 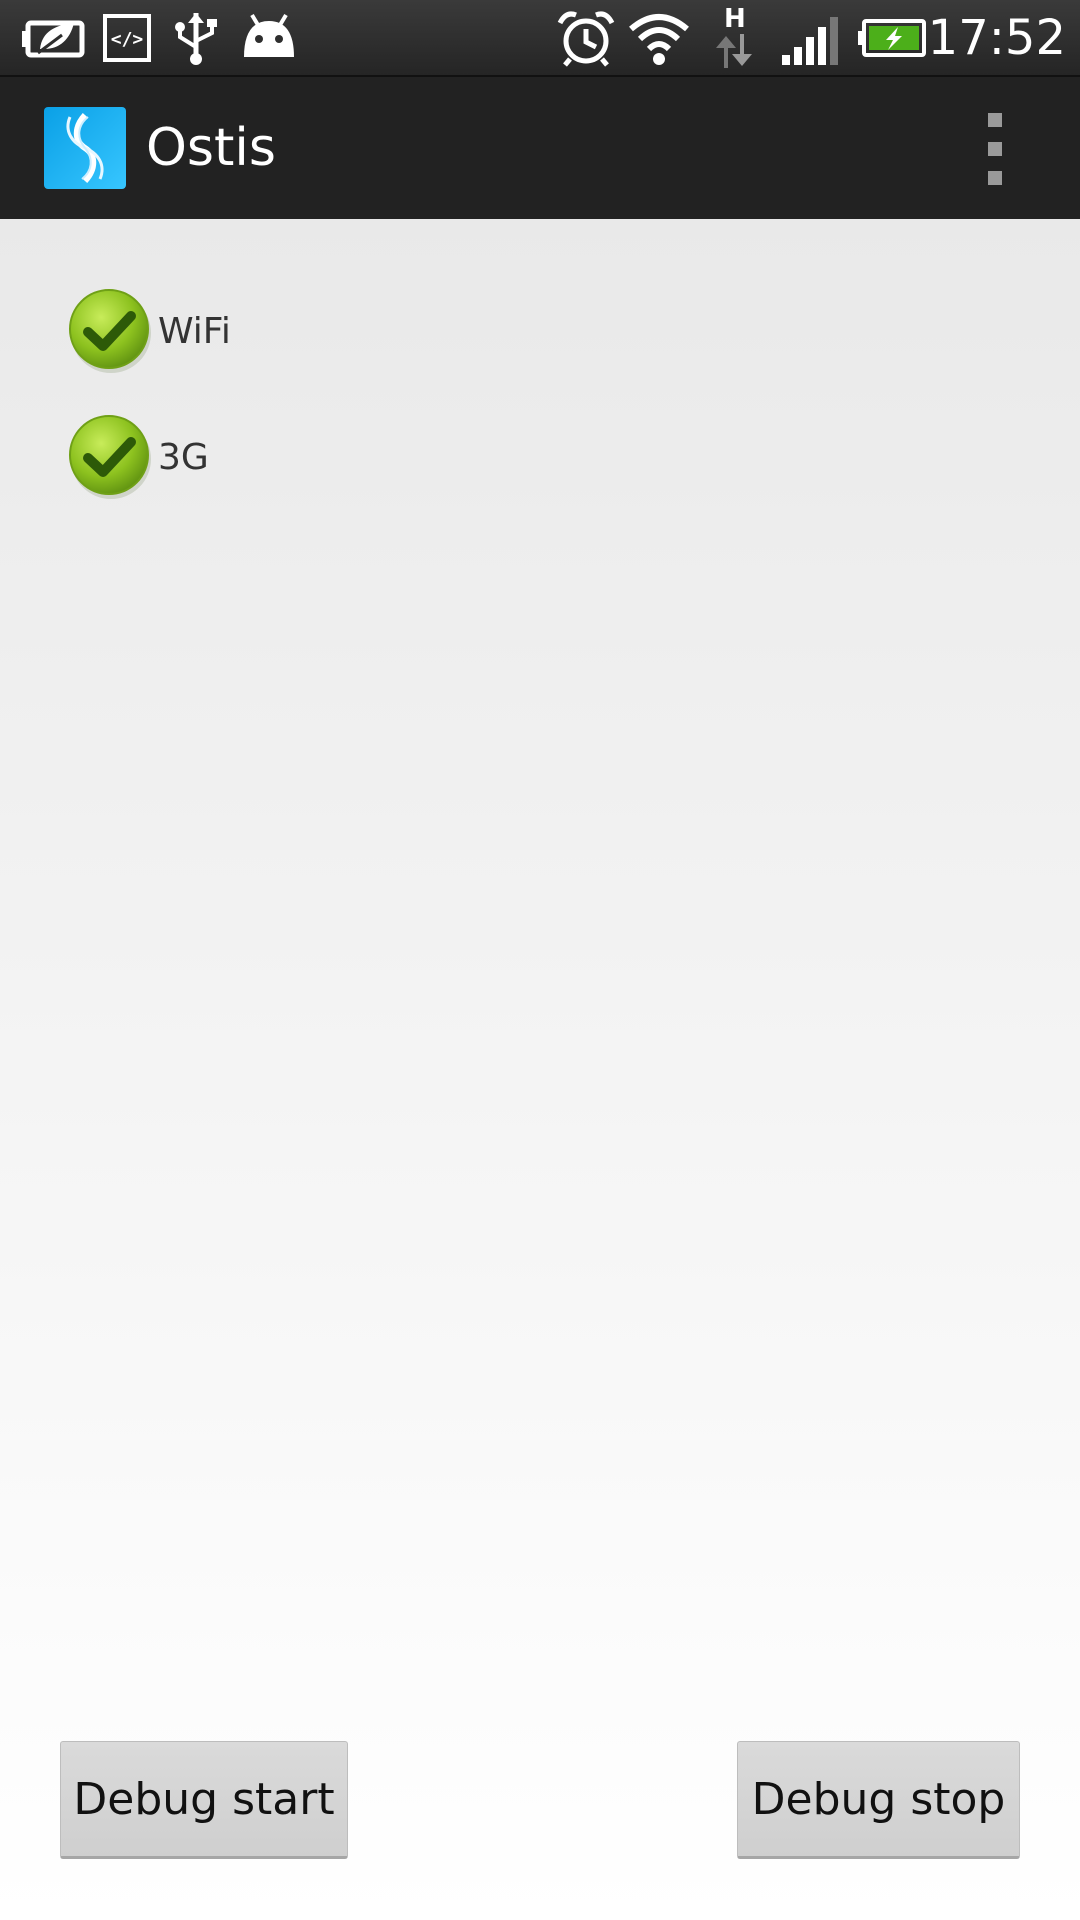 I want to click on debug-start-button: Debug start, so click(x=204, y=1800).